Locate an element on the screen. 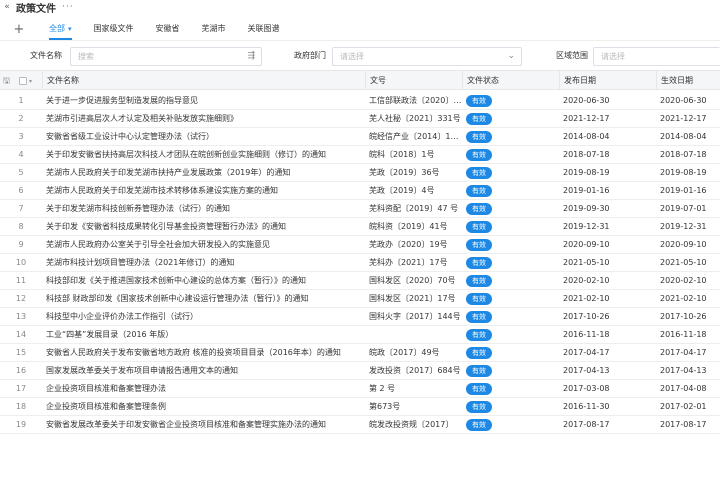  file-name-link: 安徽省省级工业设计中心认定管理办法（试行） is located at coordinates (203, 136).